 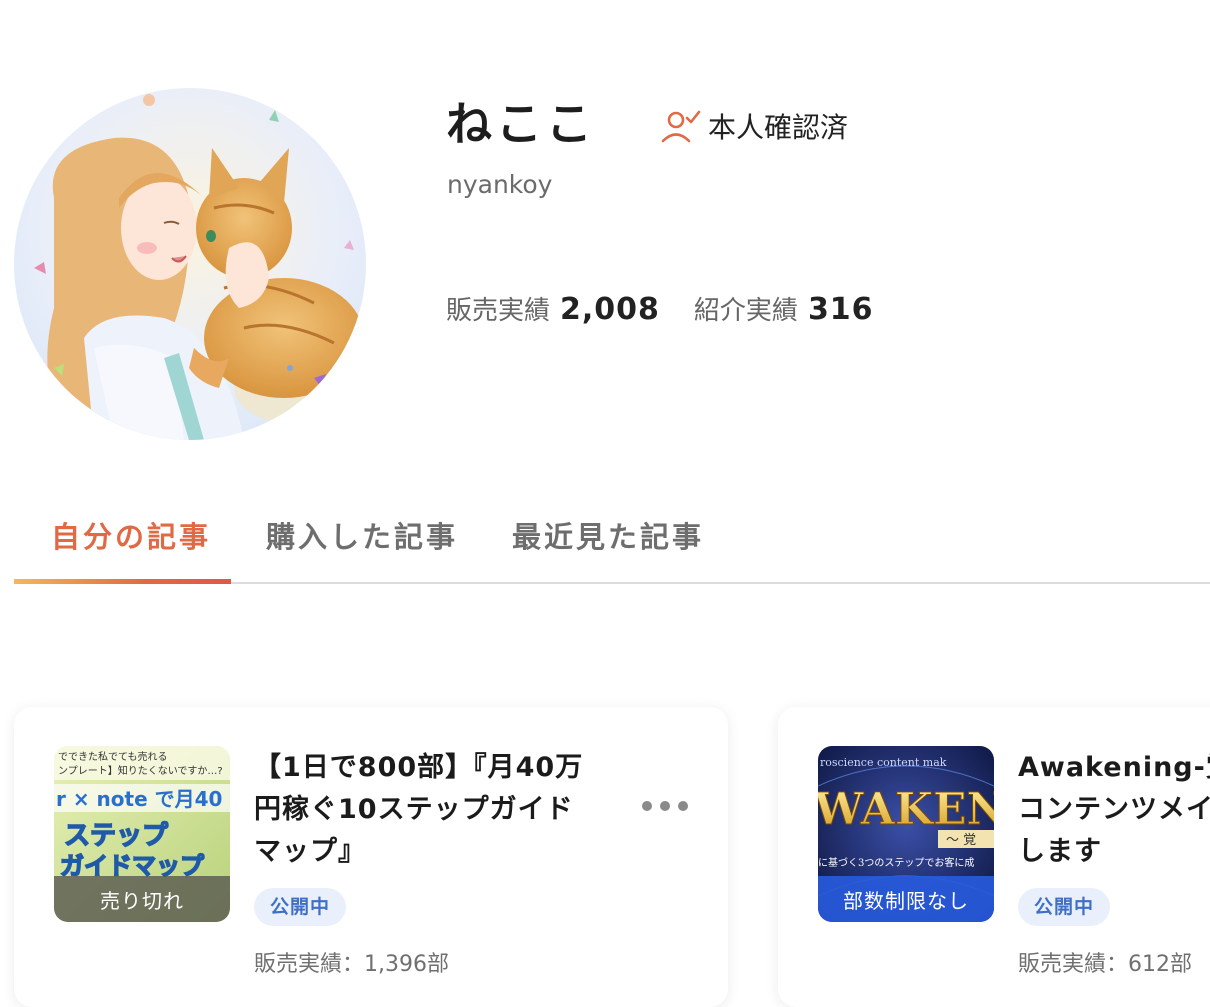 I want to click on sales-stat-value: 2,008, so click(x=610, y=309).